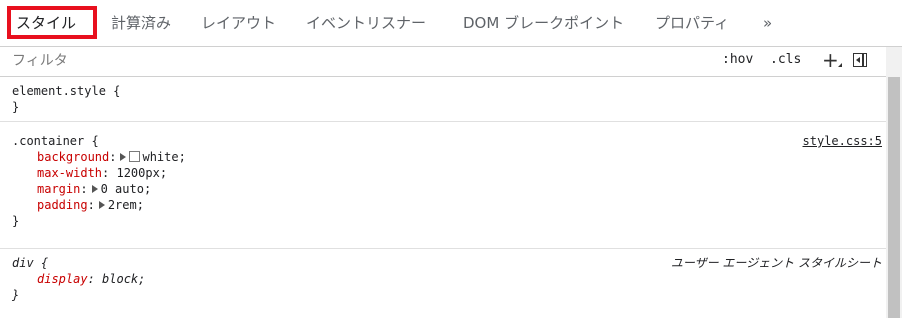 This screenshot has width=902, height=318. I want to click on property-name: max-width, so click(69, 173).